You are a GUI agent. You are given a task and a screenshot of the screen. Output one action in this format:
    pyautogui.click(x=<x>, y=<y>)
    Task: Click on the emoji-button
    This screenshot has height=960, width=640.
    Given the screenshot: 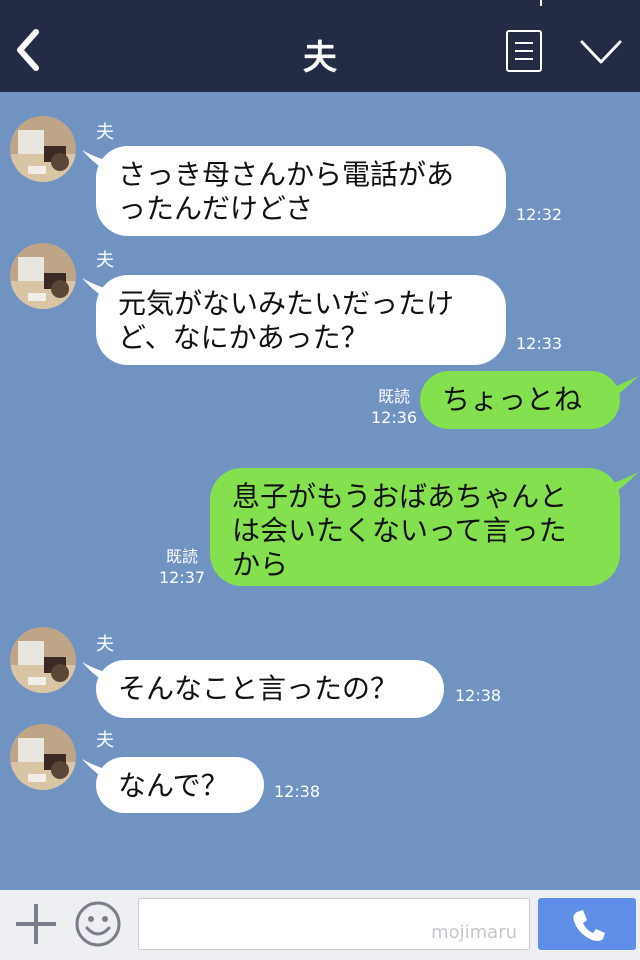 What is the action you would take?
    pyautogui.click(x=98, y=924)
    